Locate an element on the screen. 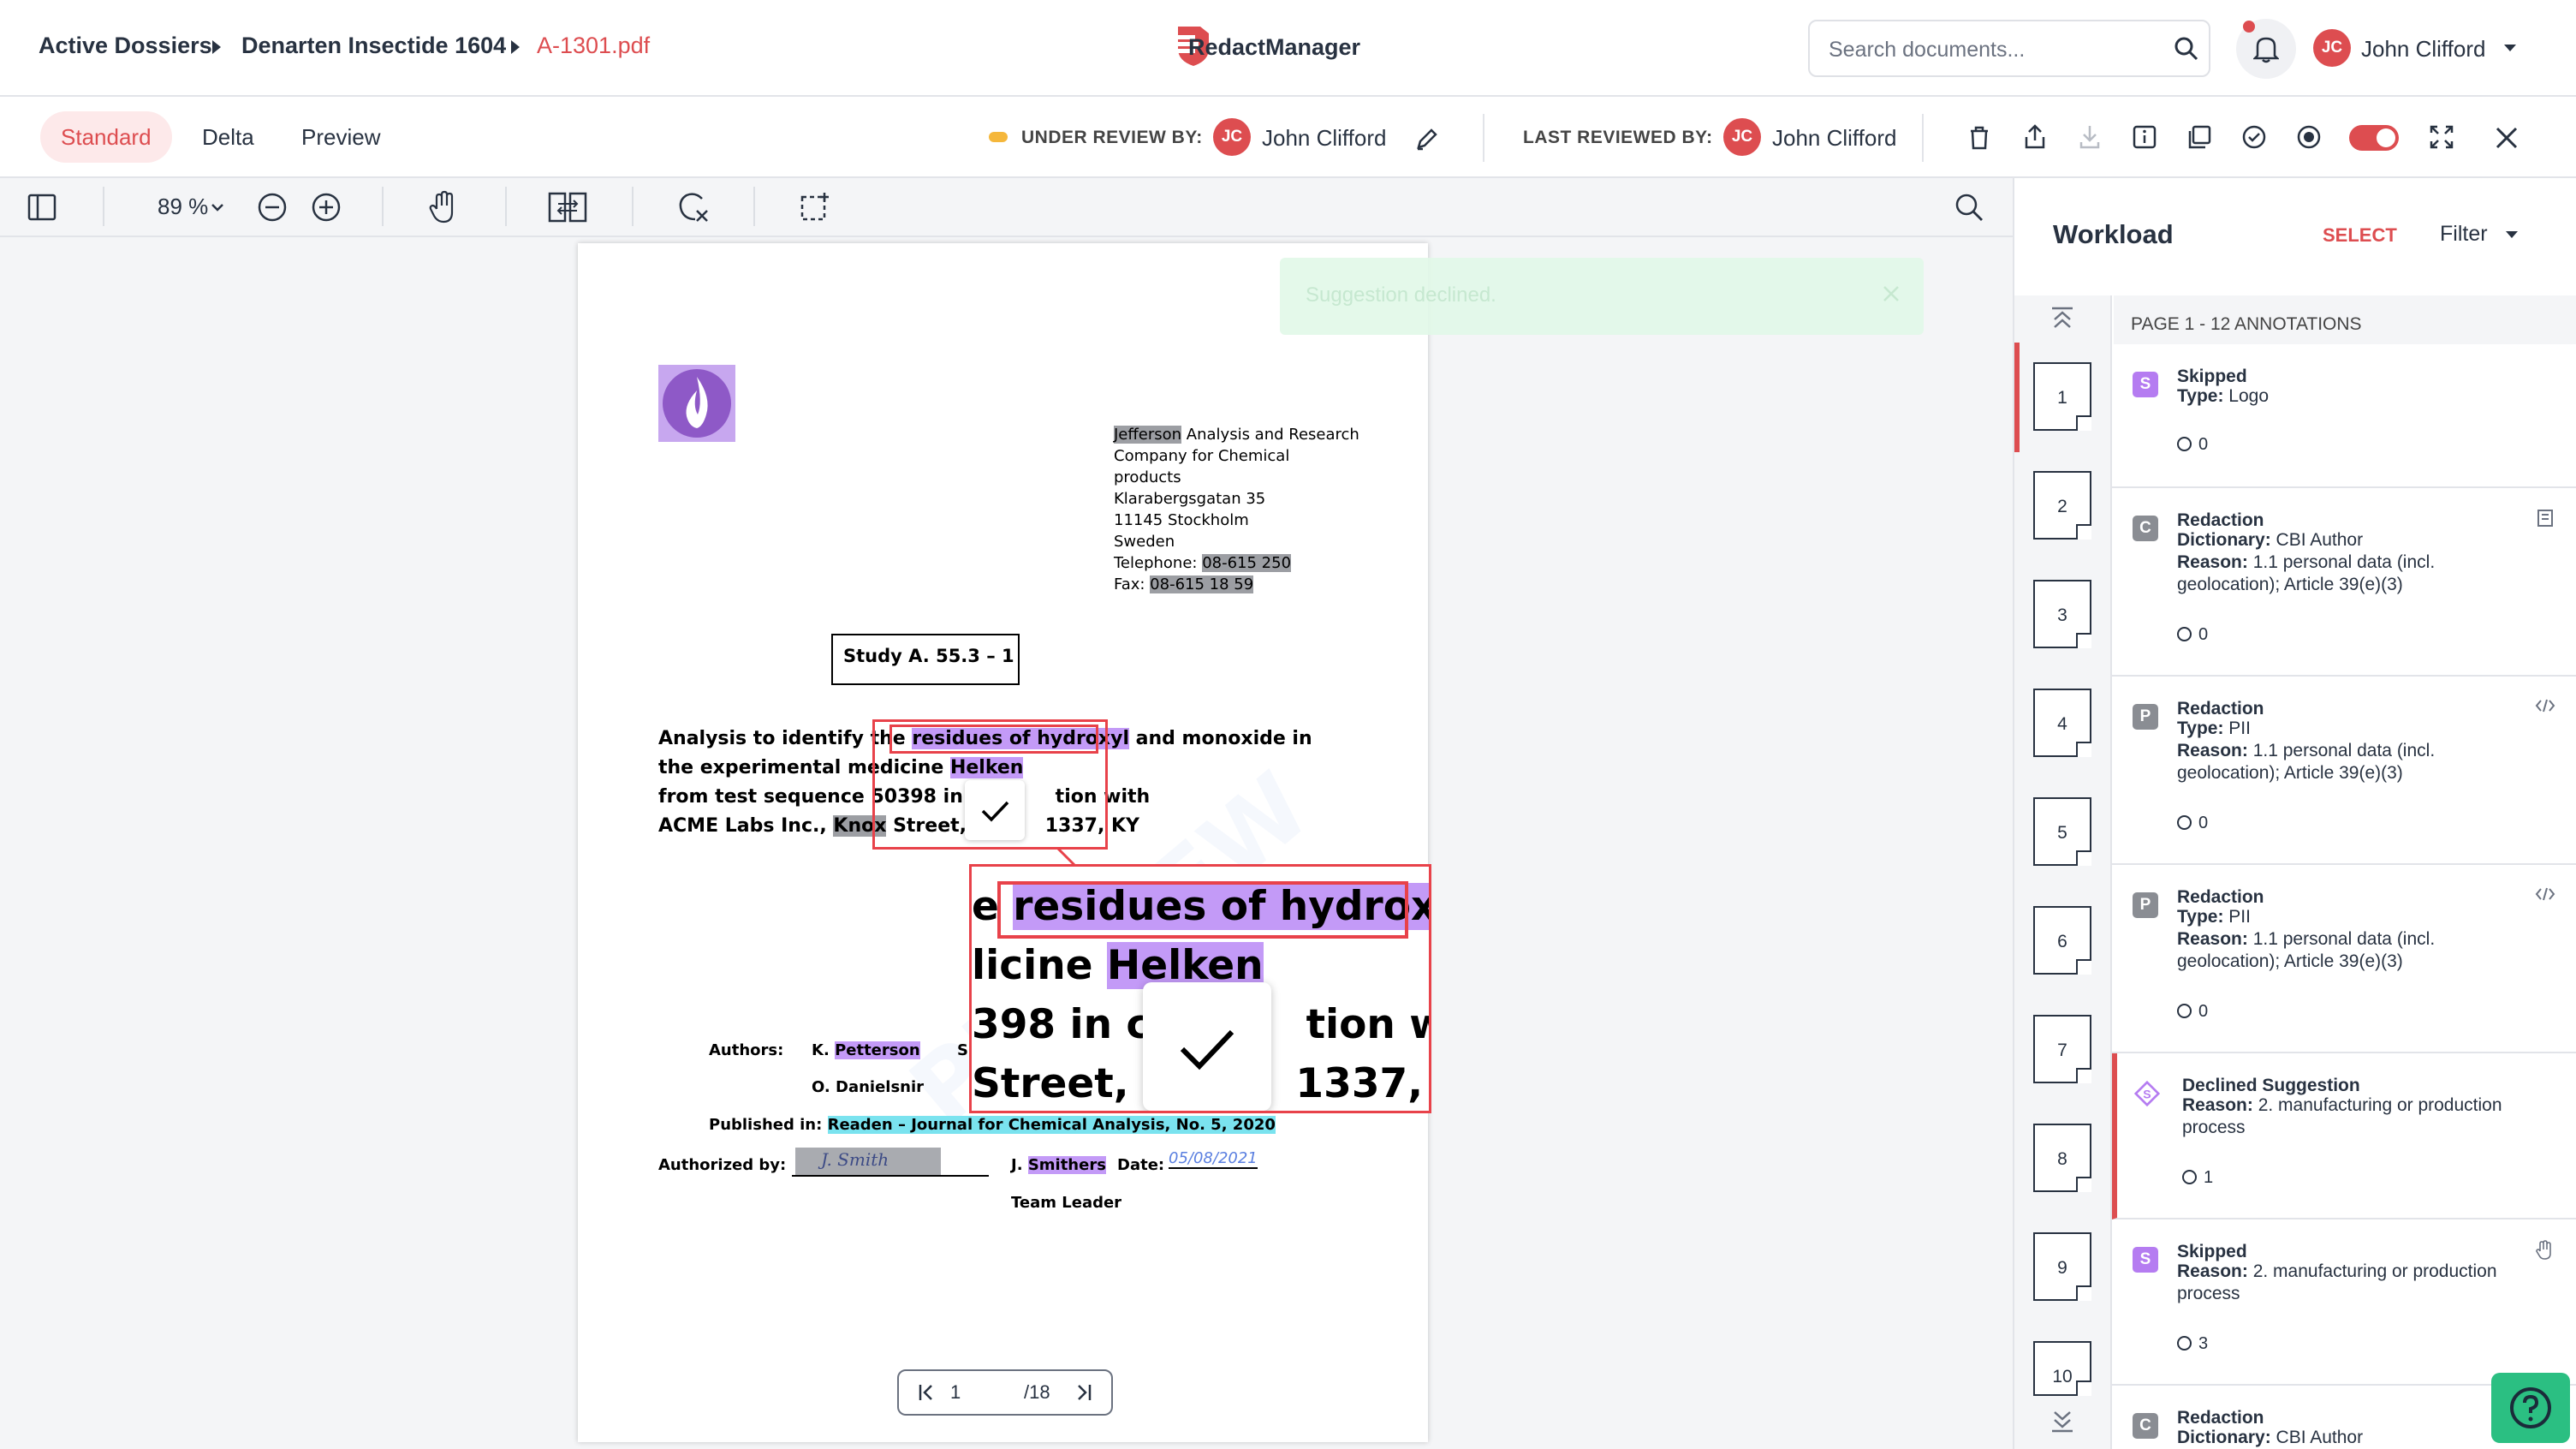  workload-title: Workload is located at coordinates (2114, 234).